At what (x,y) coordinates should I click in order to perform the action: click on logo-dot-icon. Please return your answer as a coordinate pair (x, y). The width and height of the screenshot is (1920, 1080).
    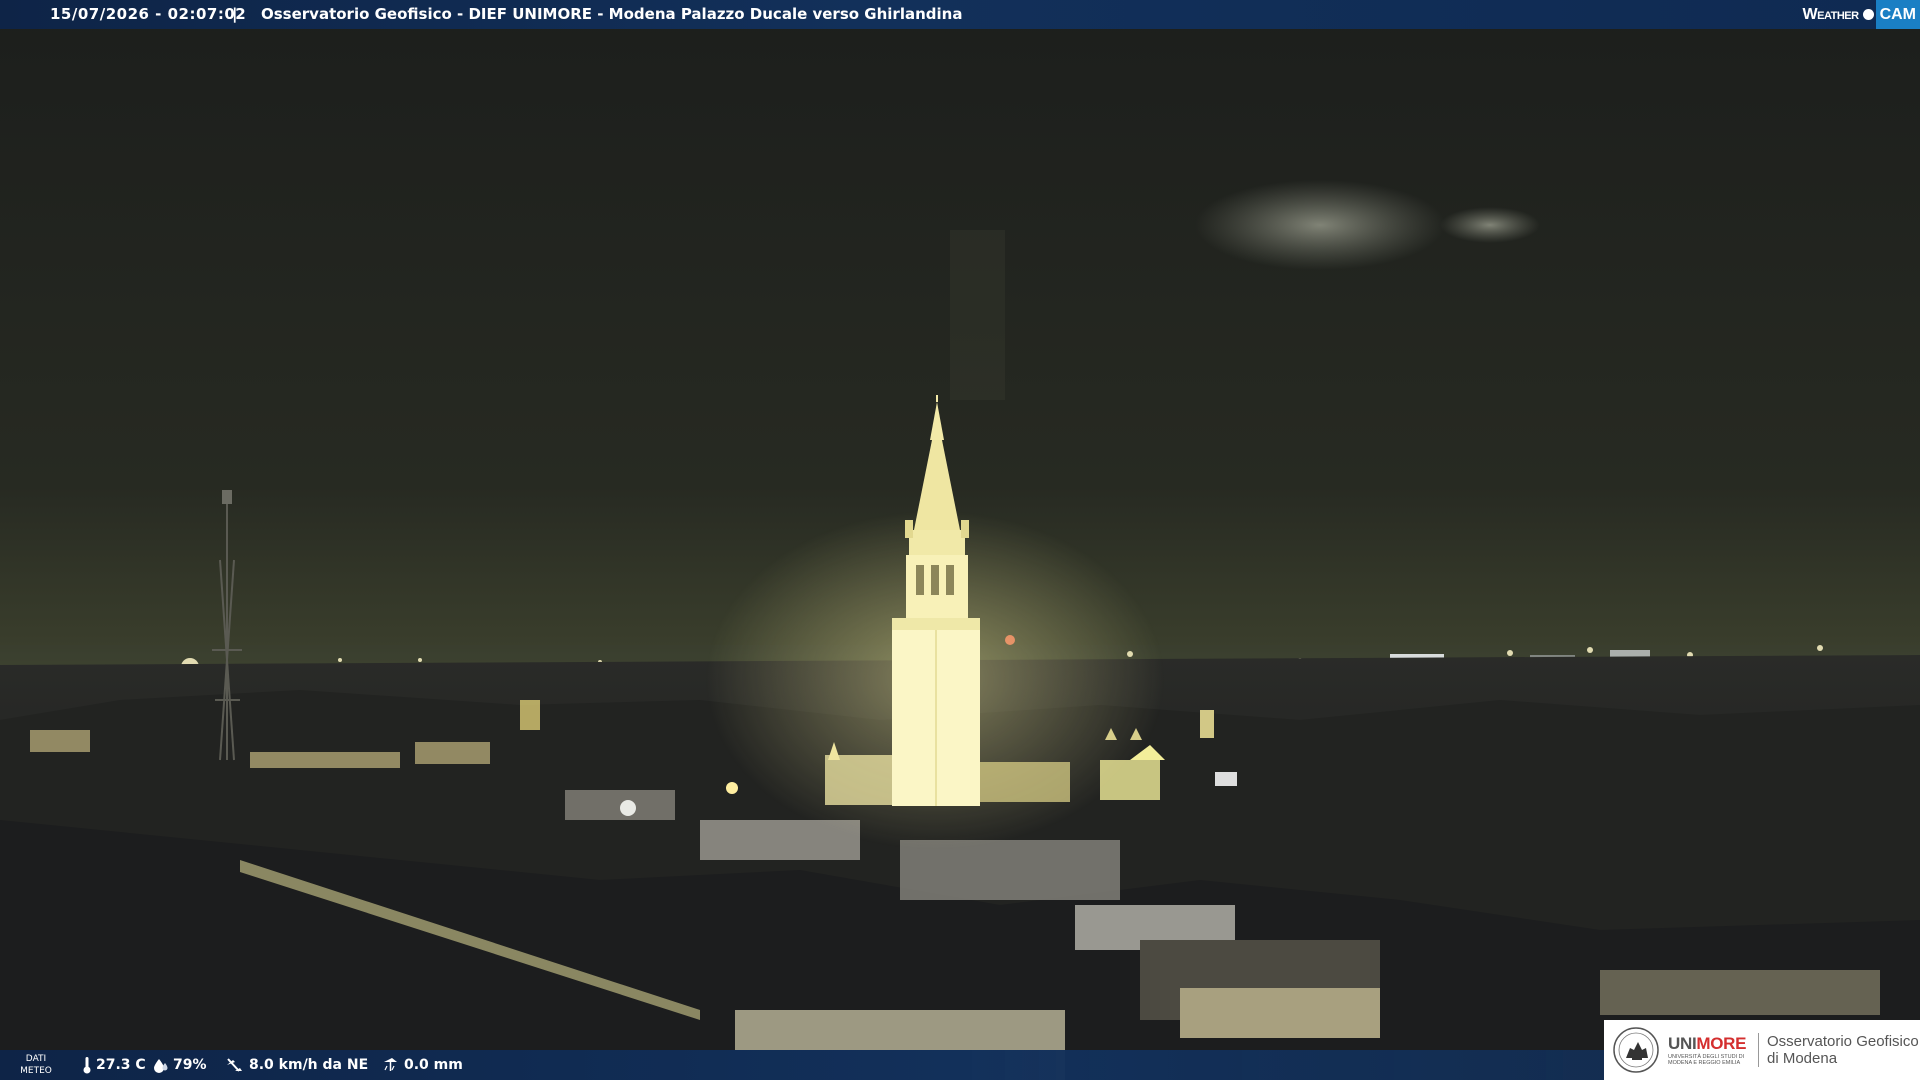
    Looking at the image, I should click on (1868, 14).